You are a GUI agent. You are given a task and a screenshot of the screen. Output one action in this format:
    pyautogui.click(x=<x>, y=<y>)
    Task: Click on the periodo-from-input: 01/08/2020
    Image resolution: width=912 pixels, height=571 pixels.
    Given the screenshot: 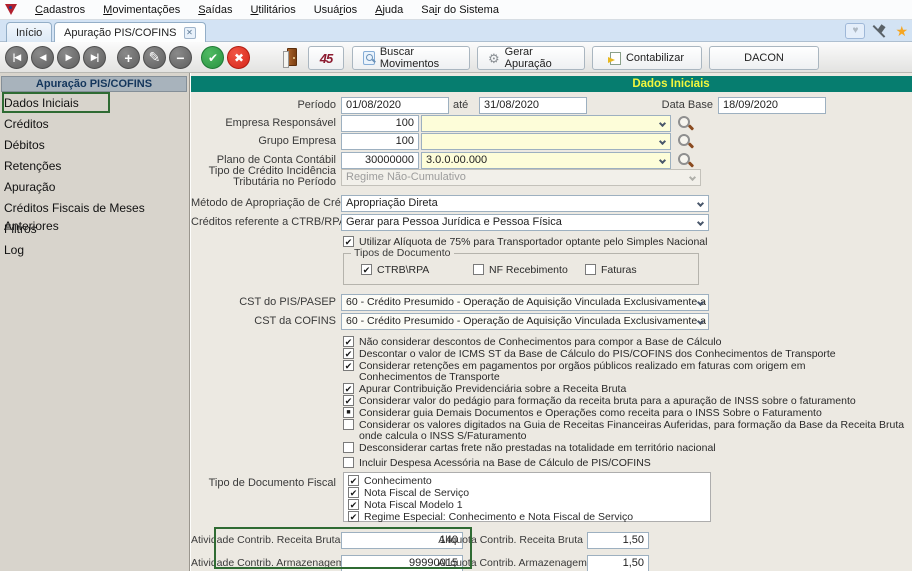 What is the action you would take?
    pyautogui.click(x=395, y=105)
    